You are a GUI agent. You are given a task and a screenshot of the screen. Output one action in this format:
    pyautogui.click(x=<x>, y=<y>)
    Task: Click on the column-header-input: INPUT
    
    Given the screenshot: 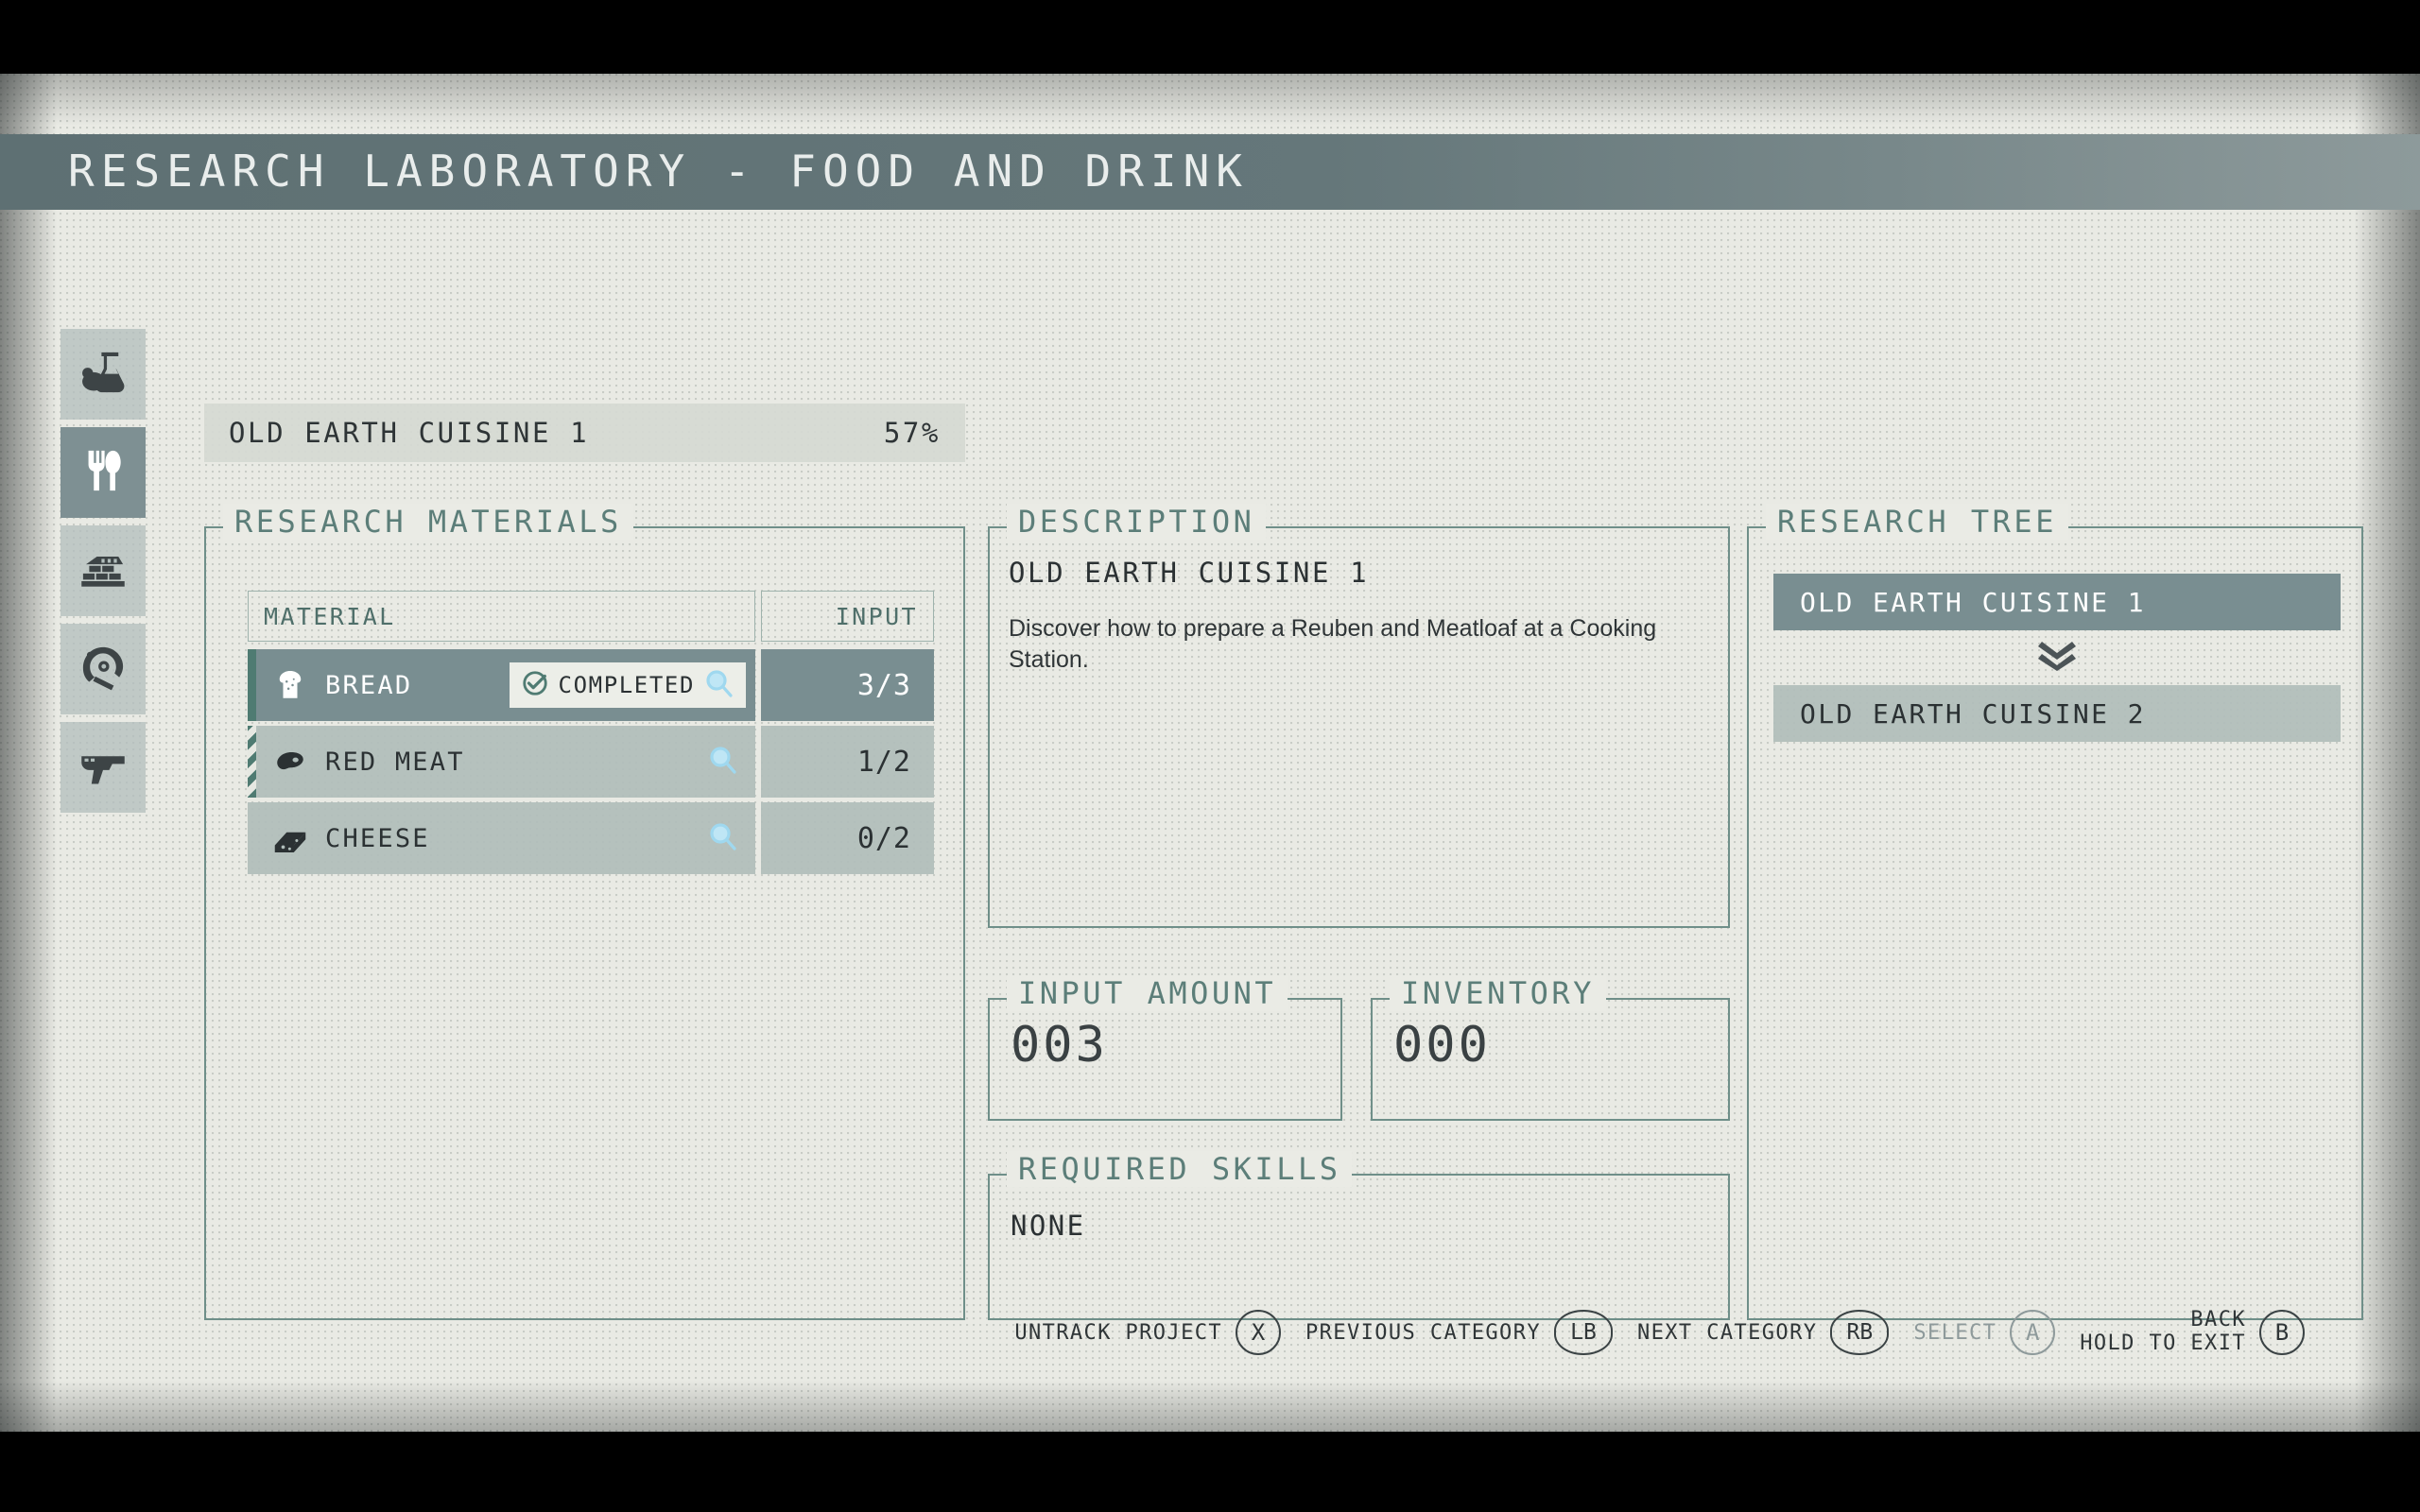 What is the action you would take?
    pyautogui.click(x=847, y=616)
    